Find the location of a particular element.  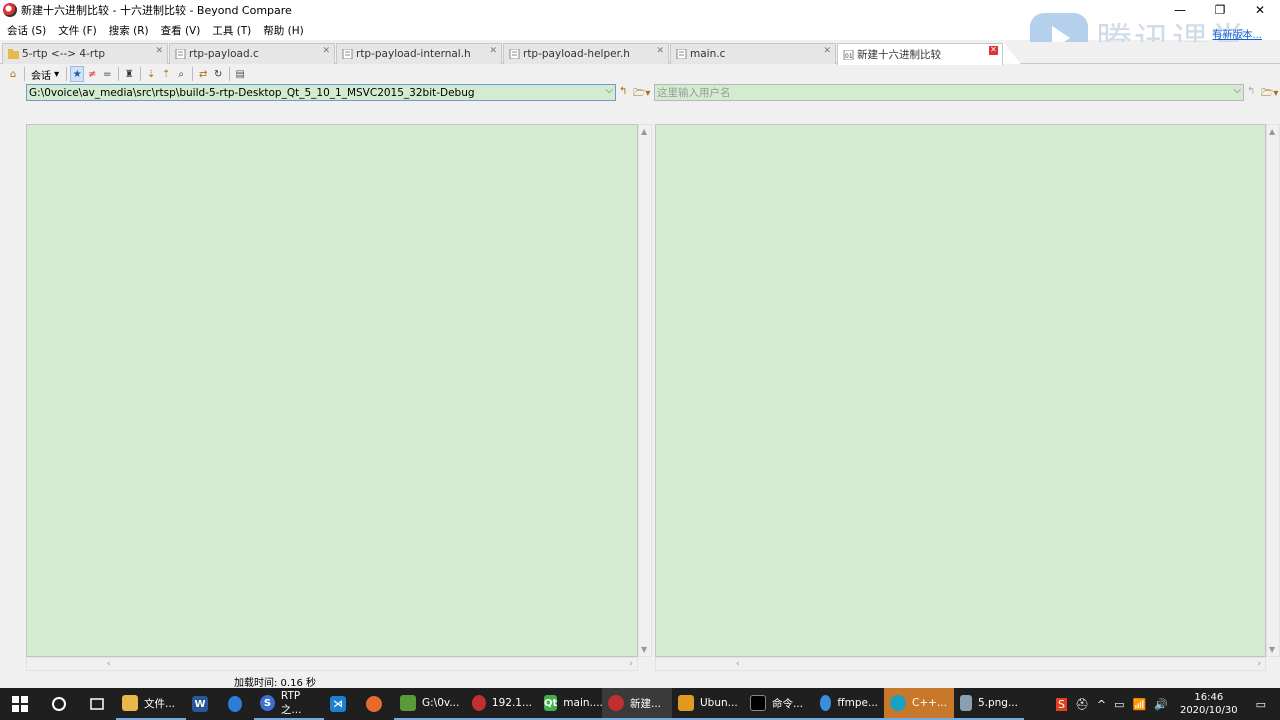

start-button is located at coordinates (20, 704).